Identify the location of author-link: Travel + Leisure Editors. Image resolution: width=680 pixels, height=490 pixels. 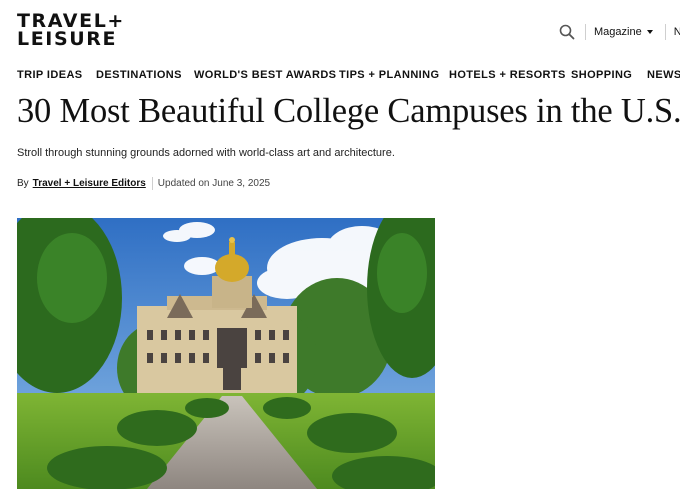
(89, 183).